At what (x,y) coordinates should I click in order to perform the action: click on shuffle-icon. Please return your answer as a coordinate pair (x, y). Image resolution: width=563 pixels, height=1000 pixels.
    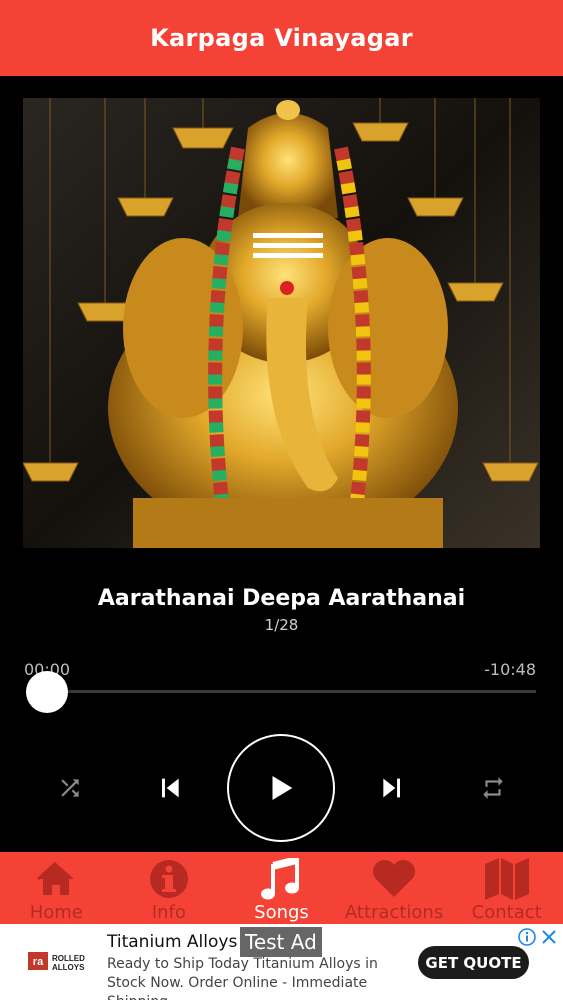
    Looking at the image, I should click on (70, 788).